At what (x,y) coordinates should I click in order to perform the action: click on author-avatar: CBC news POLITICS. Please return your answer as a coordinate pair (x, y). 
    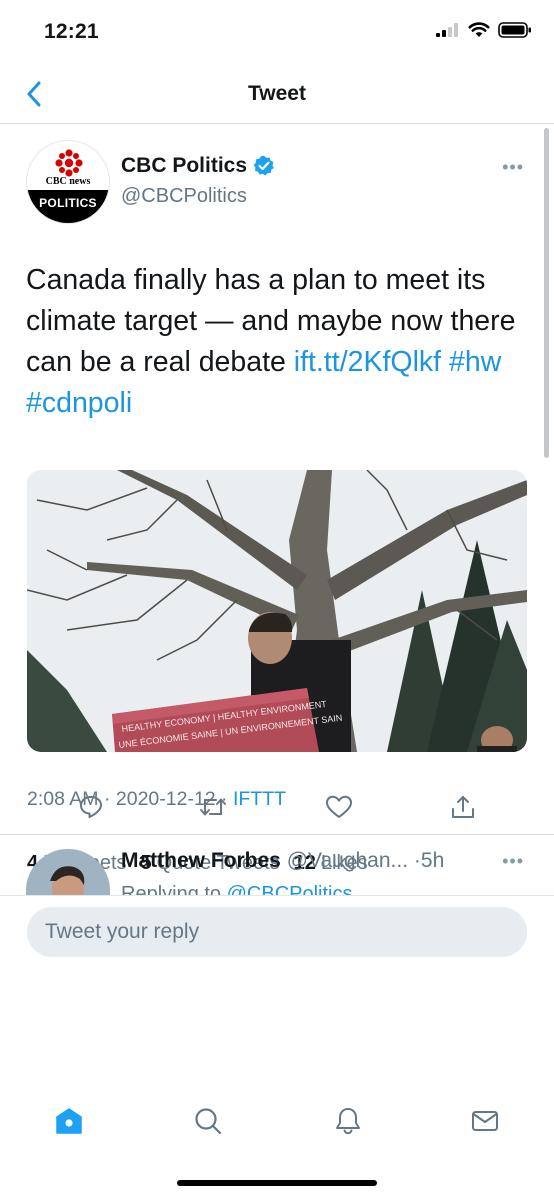
    Looking at the image, I should click on (68, 182).